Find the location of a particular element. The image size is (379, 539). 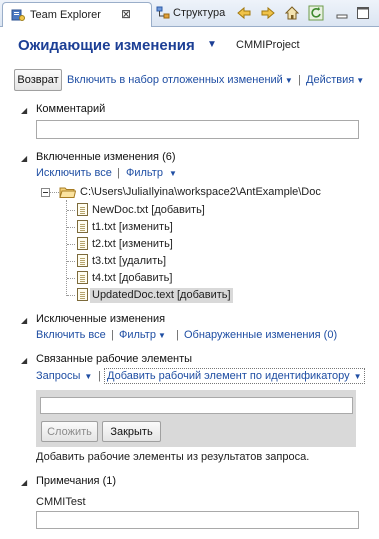

excluded-section-title: Исключенные изменения is located at coordinates (101, 319).